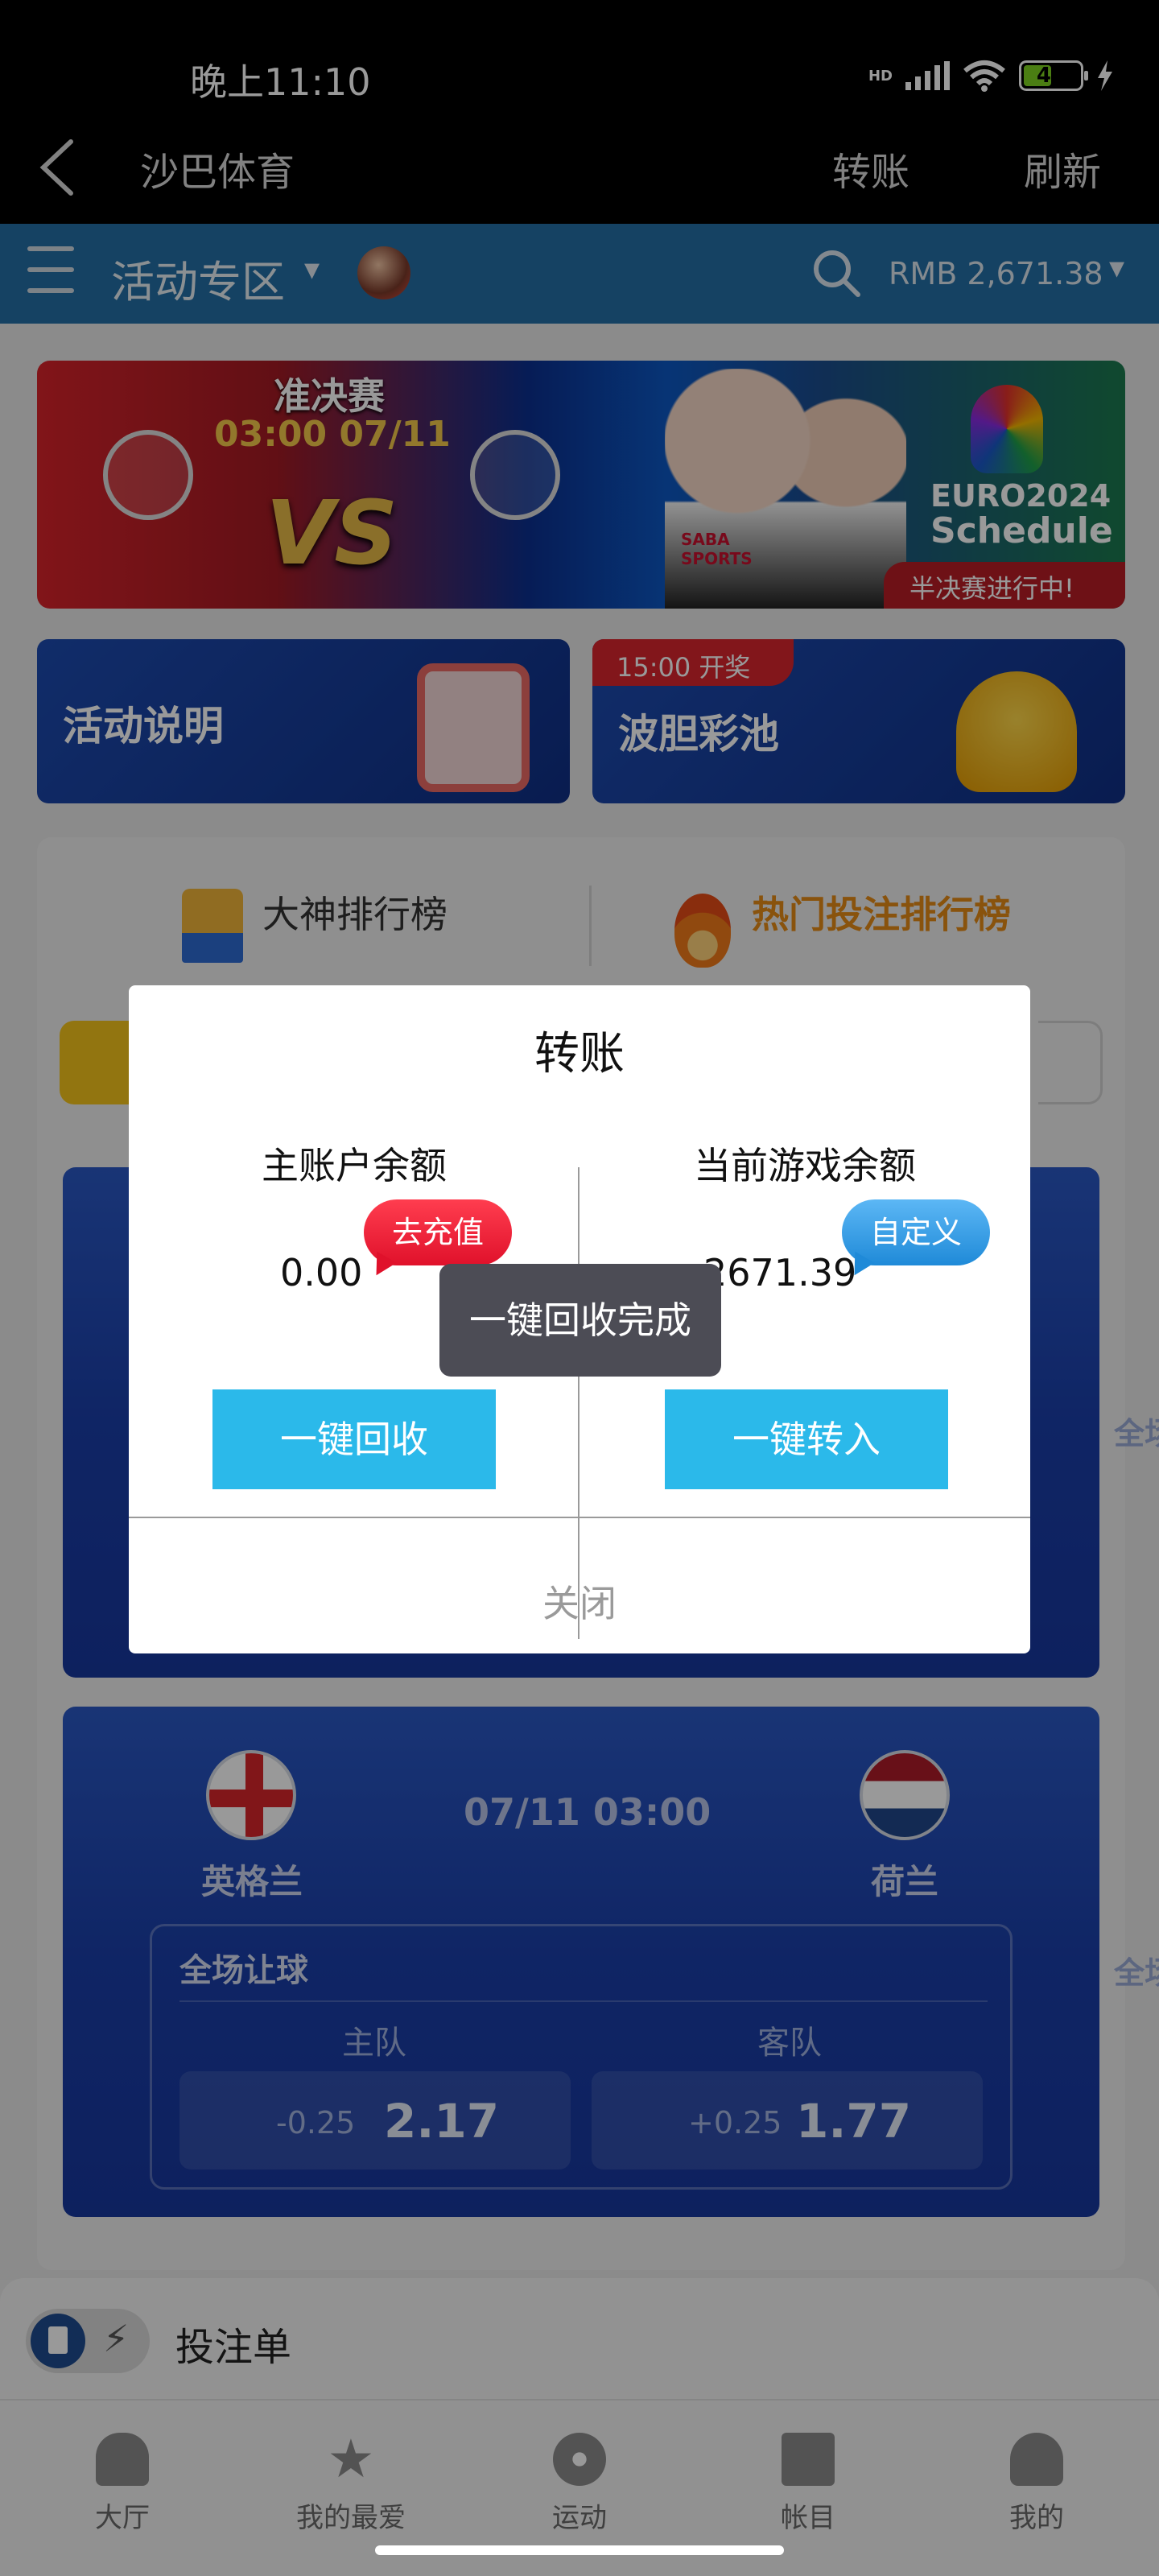 Image resolution: width=1159 pixels, height=2576 pixels. Describe the element at coordinates (579, 1517) in the screenshot. I see `dialog-footer-divider` at that location.